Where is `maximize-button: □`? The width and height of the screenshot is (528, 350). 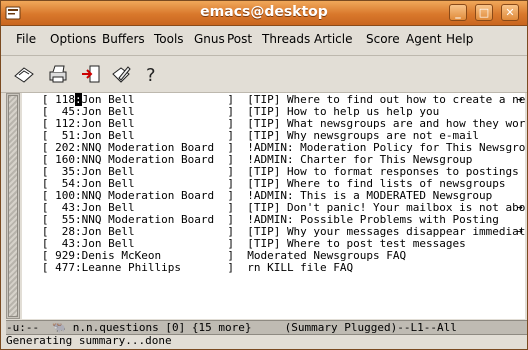
maximize-button: □ is located at coordinates (484, 12).